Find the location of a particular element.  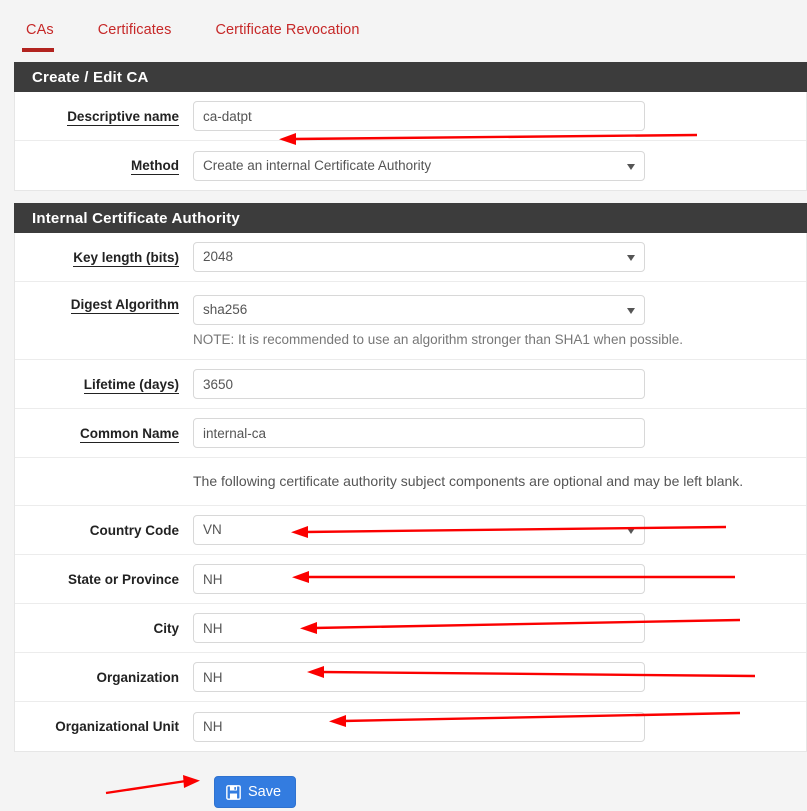

row-organizational-unit: Organizational Unit is located at coordinates (410, 726).